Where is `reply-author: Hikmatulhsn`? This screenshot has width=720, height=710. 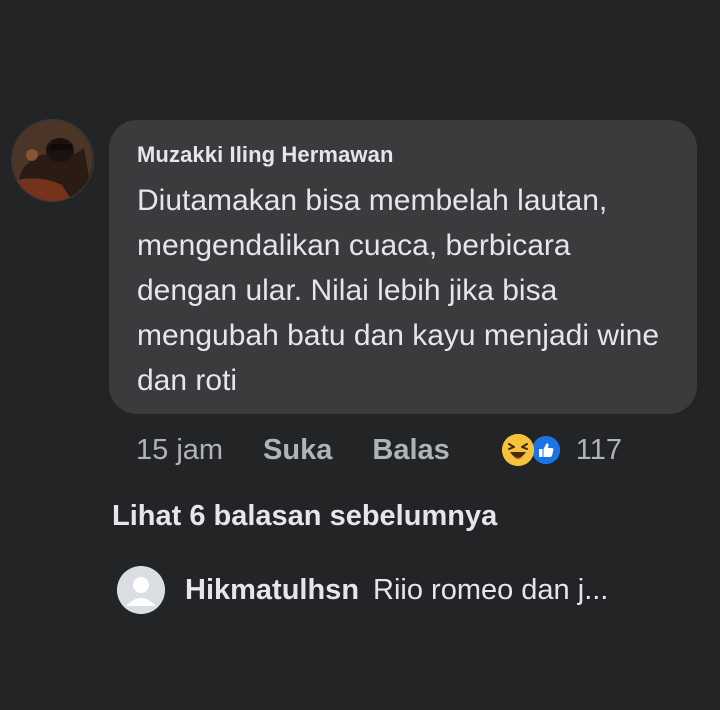
reply-author: Hikmatulhsn is located at coordinates (272, 590).